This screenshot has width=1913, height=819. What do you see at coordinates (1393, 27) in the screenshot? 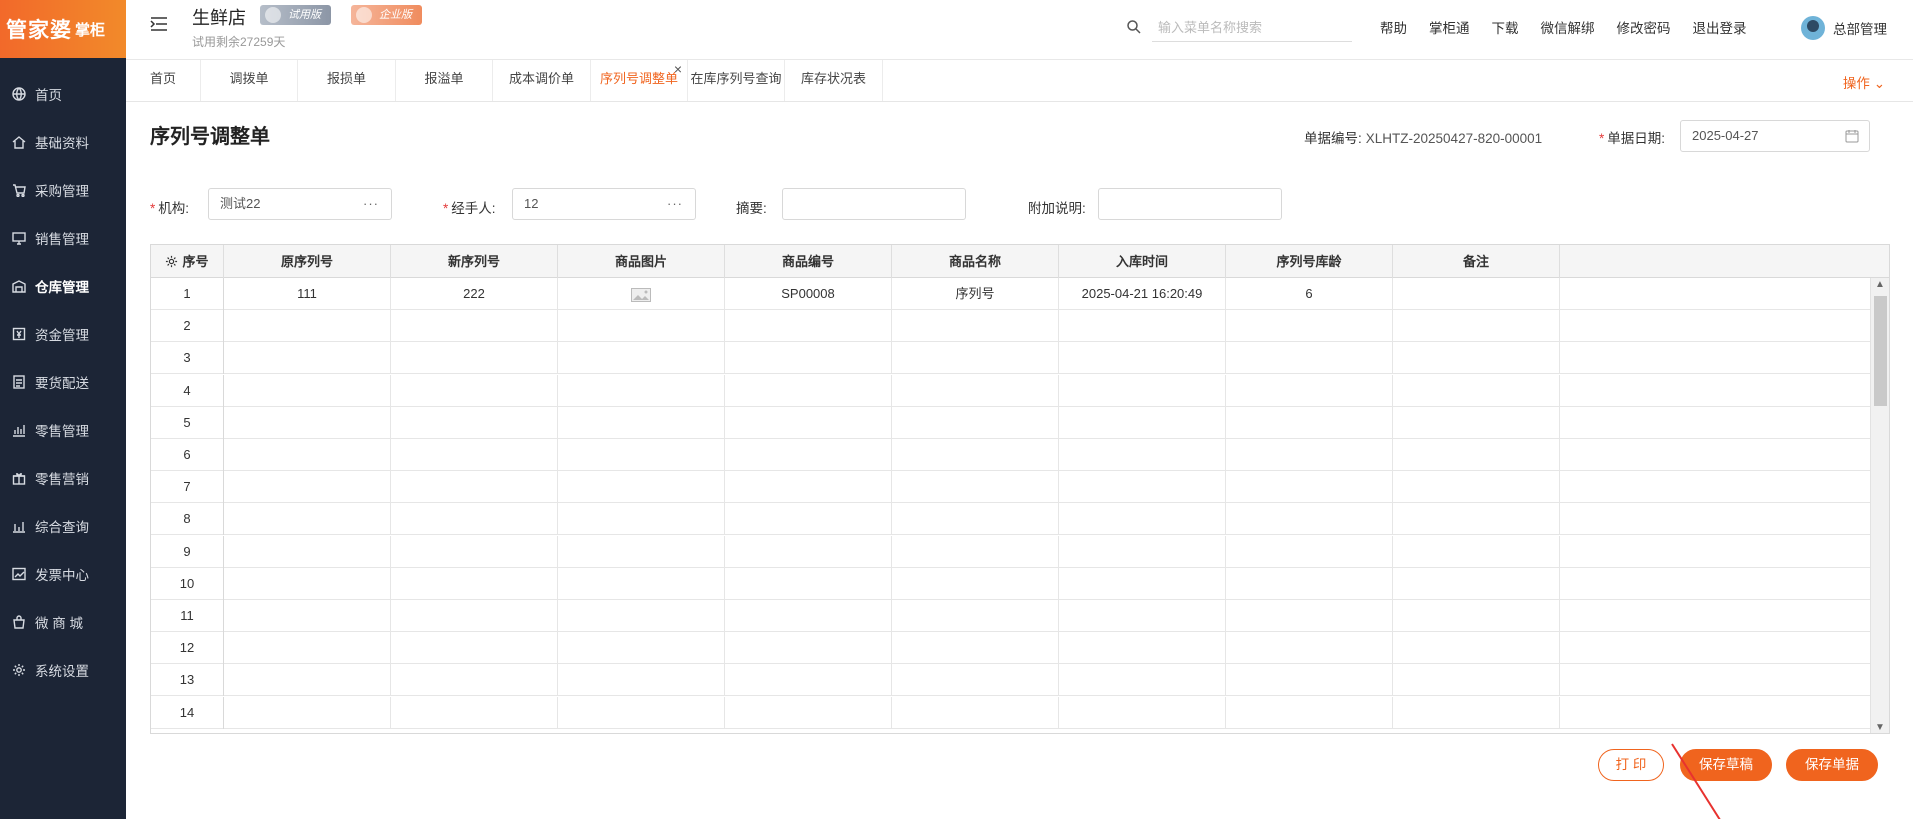
I see `header-link: 帮助` at bounding box center [1393, 27].